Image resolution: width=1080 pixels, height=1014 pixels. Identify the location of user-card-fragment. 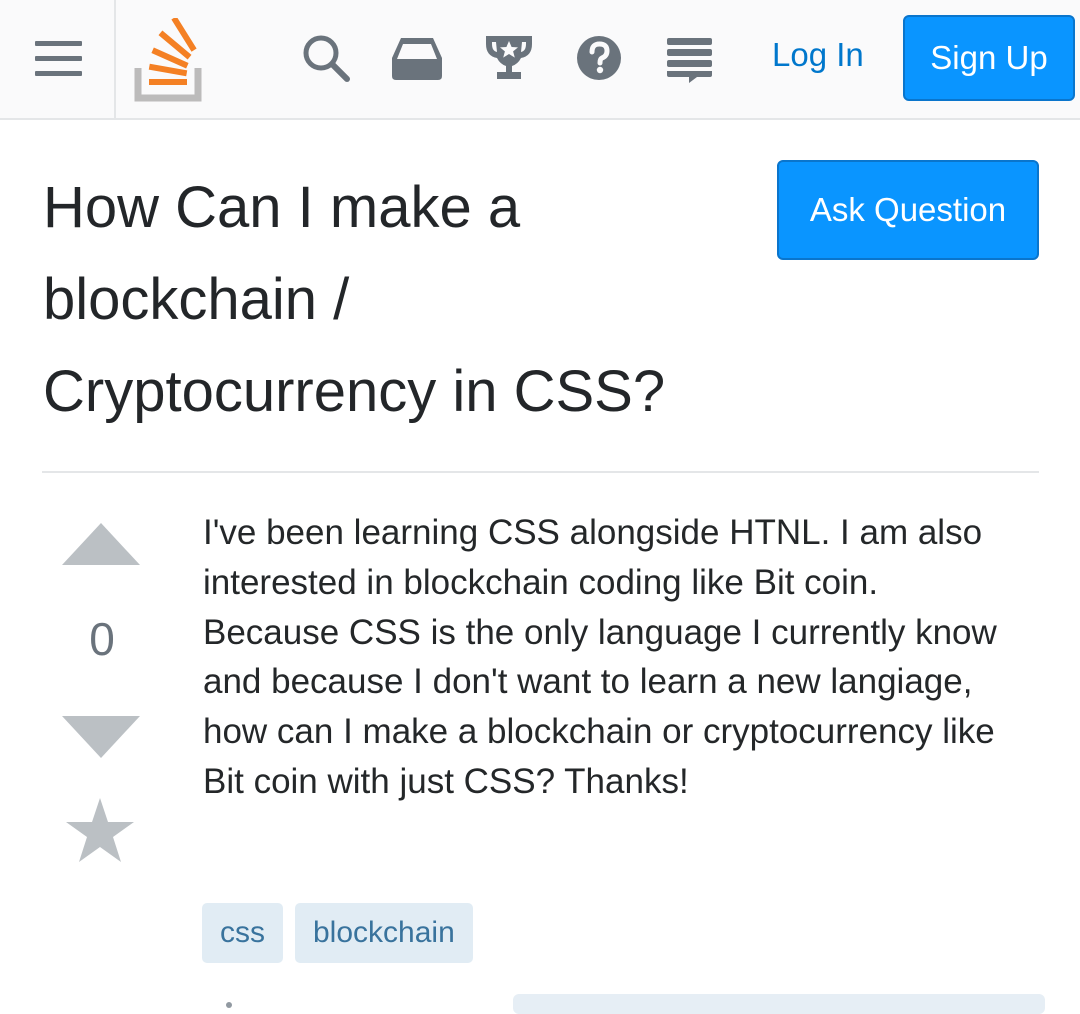
(779, 1004).